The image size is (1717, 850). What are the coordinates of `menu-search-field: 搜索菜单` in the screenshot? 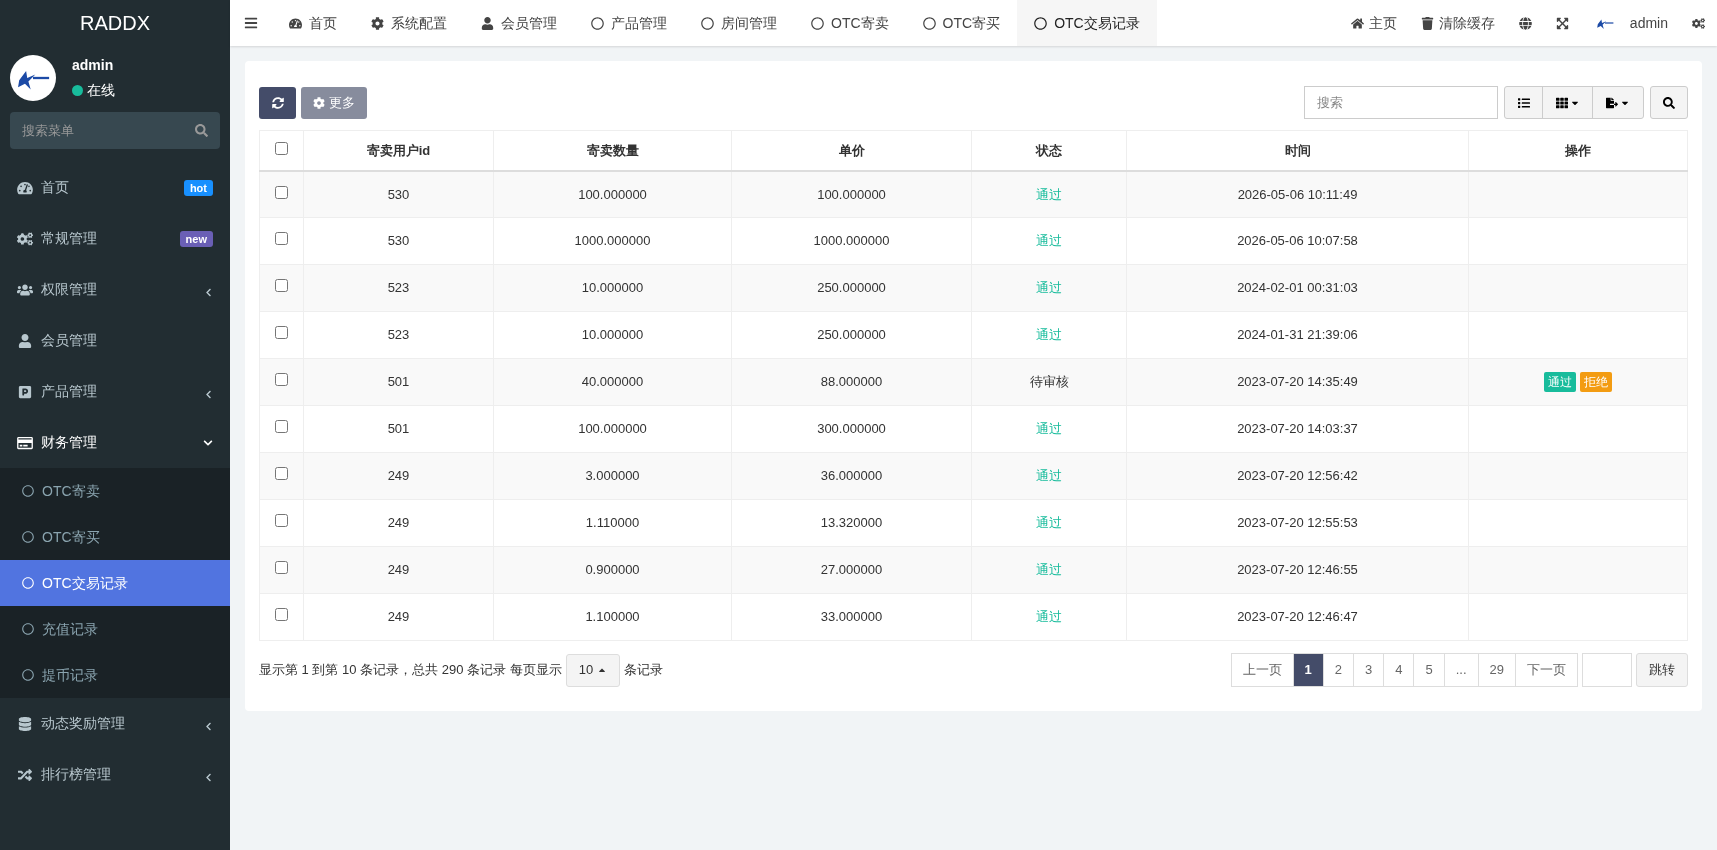 It's located at (115, 130).